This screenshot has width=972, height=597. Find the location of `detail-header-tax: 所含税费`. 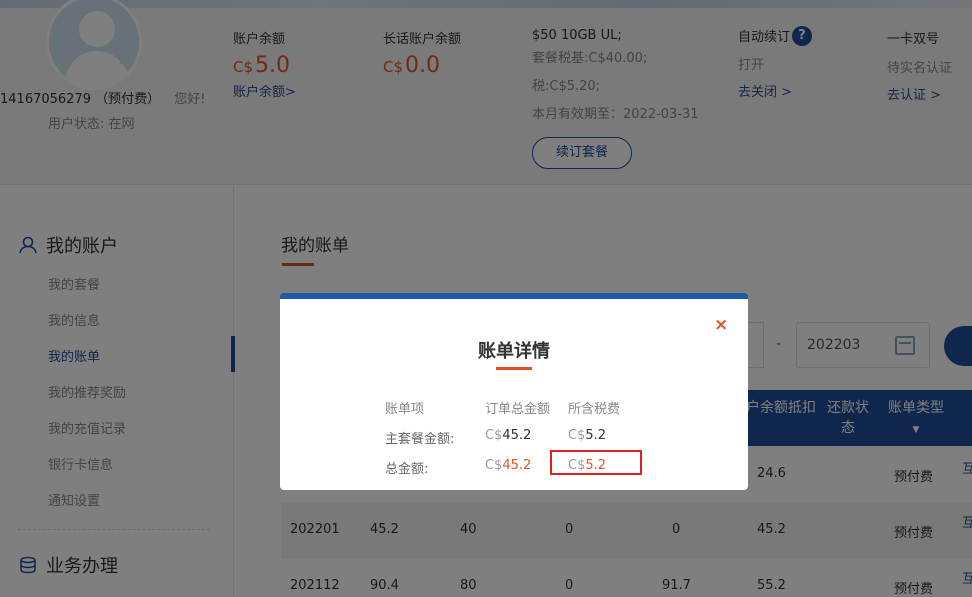

detail-header-tax: 所含税费 is located at coordinates (594, 409).